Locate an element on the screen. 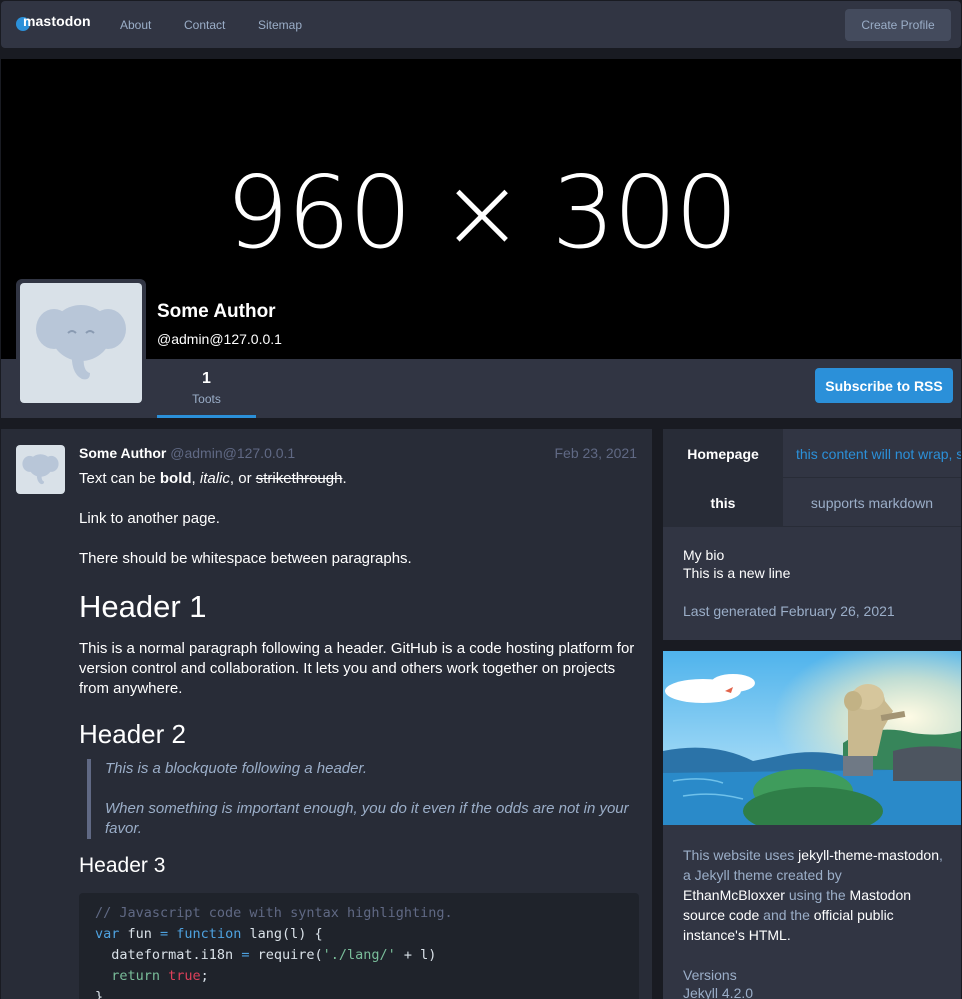 Image resolution: width=962 pixels, height=999 pixels. profile-avatar is located at coordinates (81, 343).